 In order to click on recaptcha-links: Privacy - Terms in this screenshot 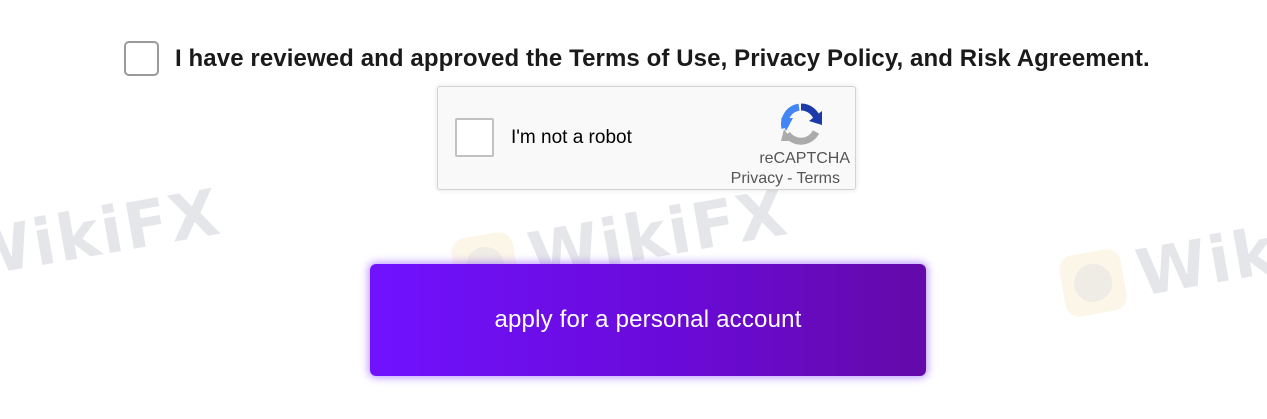, I will do `click(785, 179)`.